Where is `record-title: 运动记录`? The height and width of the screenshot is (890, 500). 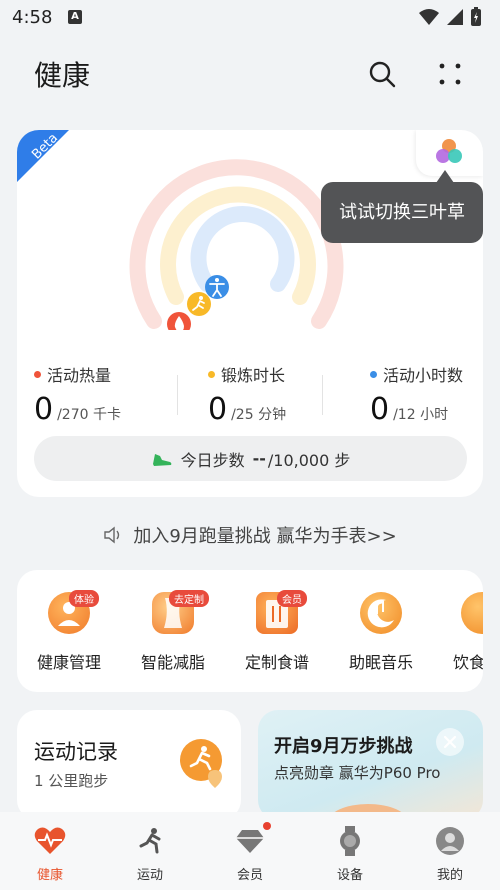 record-title: 运动记录 is located at coordinates (76, 752).